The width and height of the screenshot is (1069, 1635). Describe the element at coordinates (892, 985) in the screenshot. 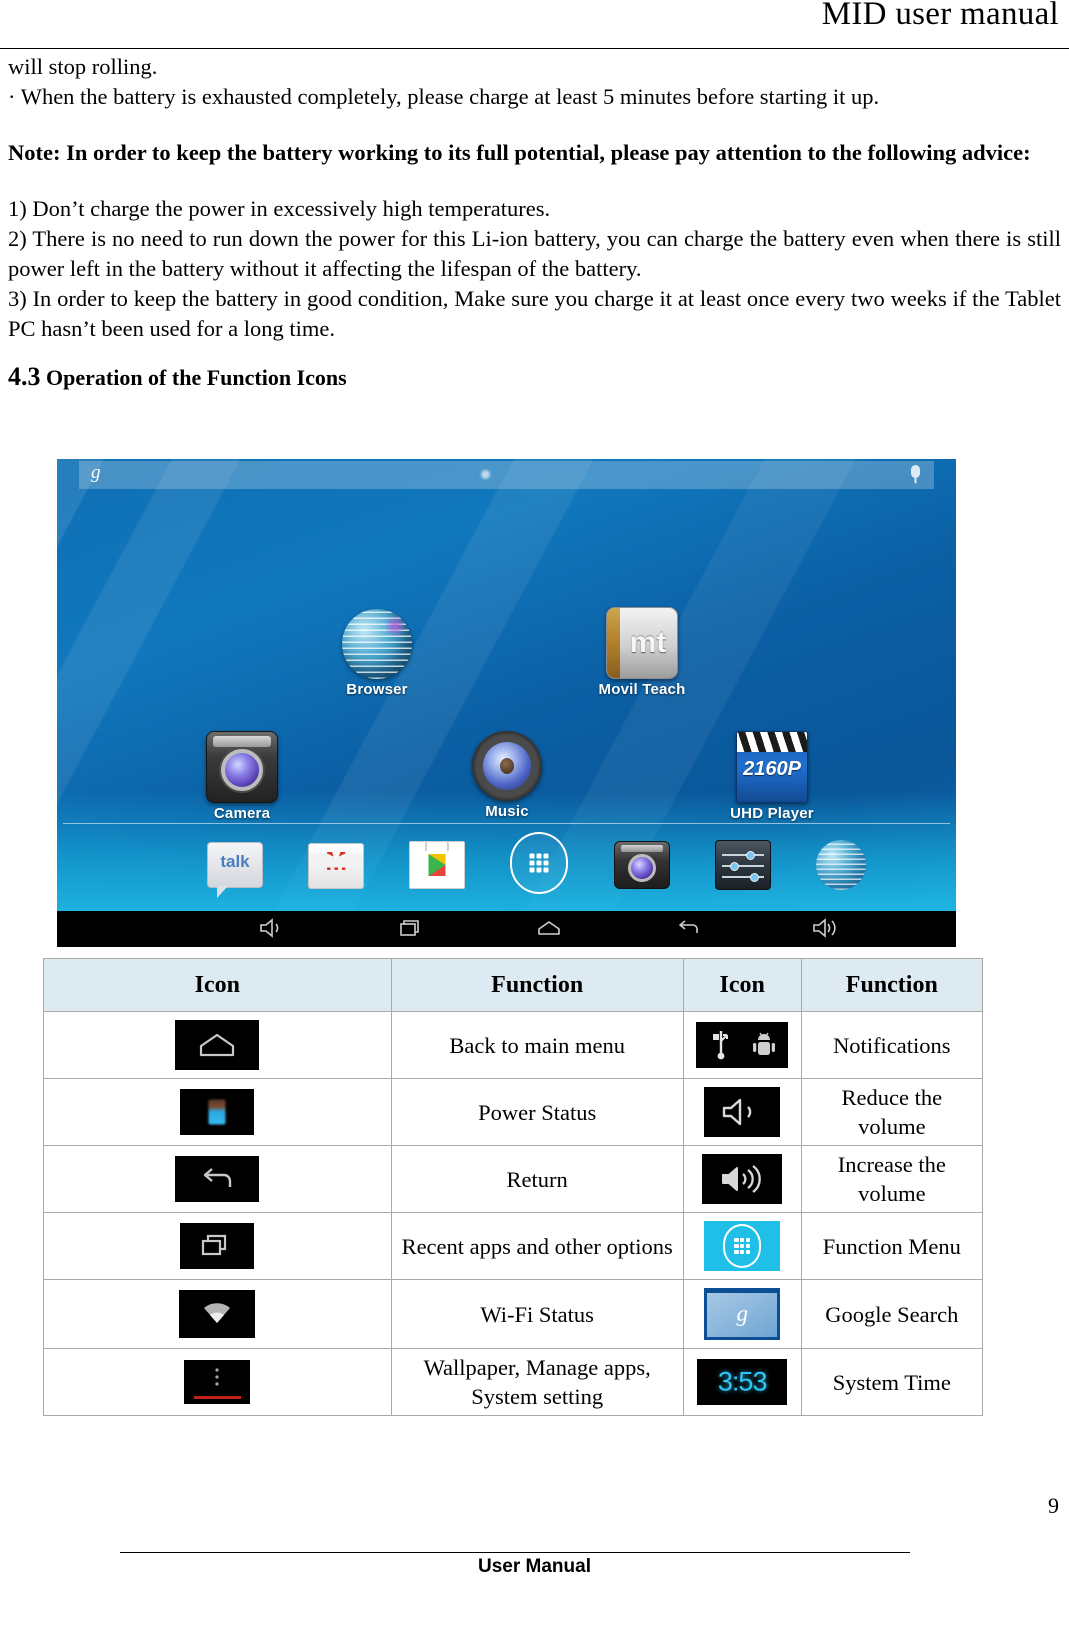

I see `column-header-function-right: Function` at that location.